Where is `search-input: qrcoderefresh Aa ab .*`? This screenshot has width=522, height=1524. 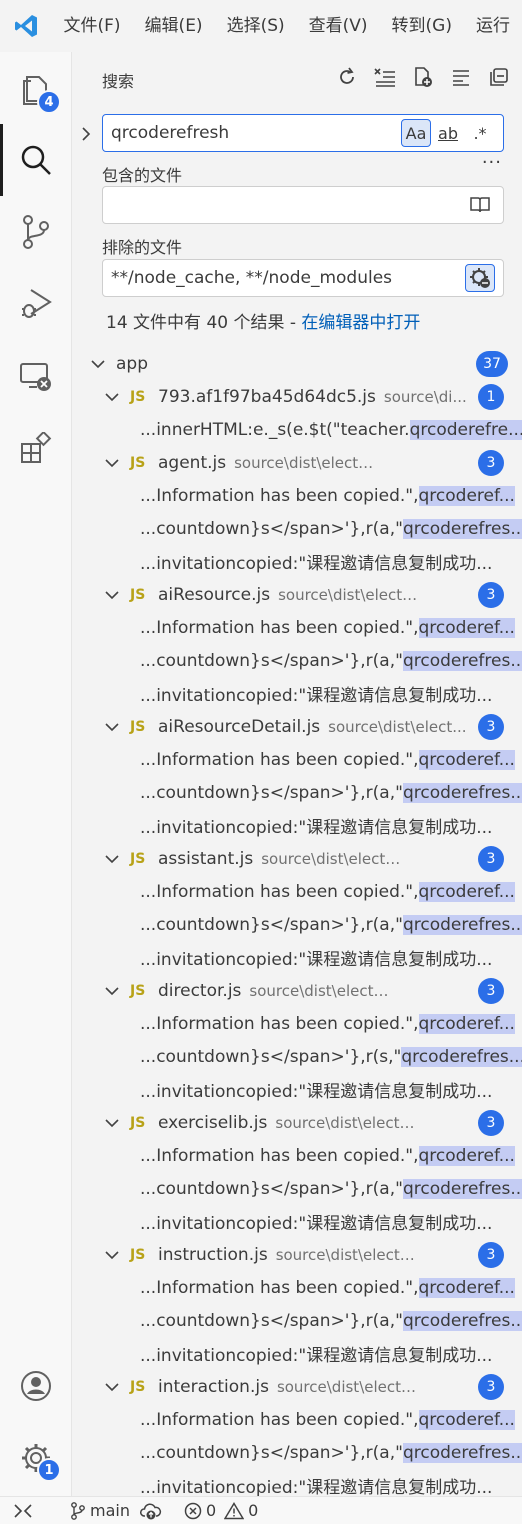 search-input: qrcoderefresh Aa ab .* is located at coordinates (303, 133).